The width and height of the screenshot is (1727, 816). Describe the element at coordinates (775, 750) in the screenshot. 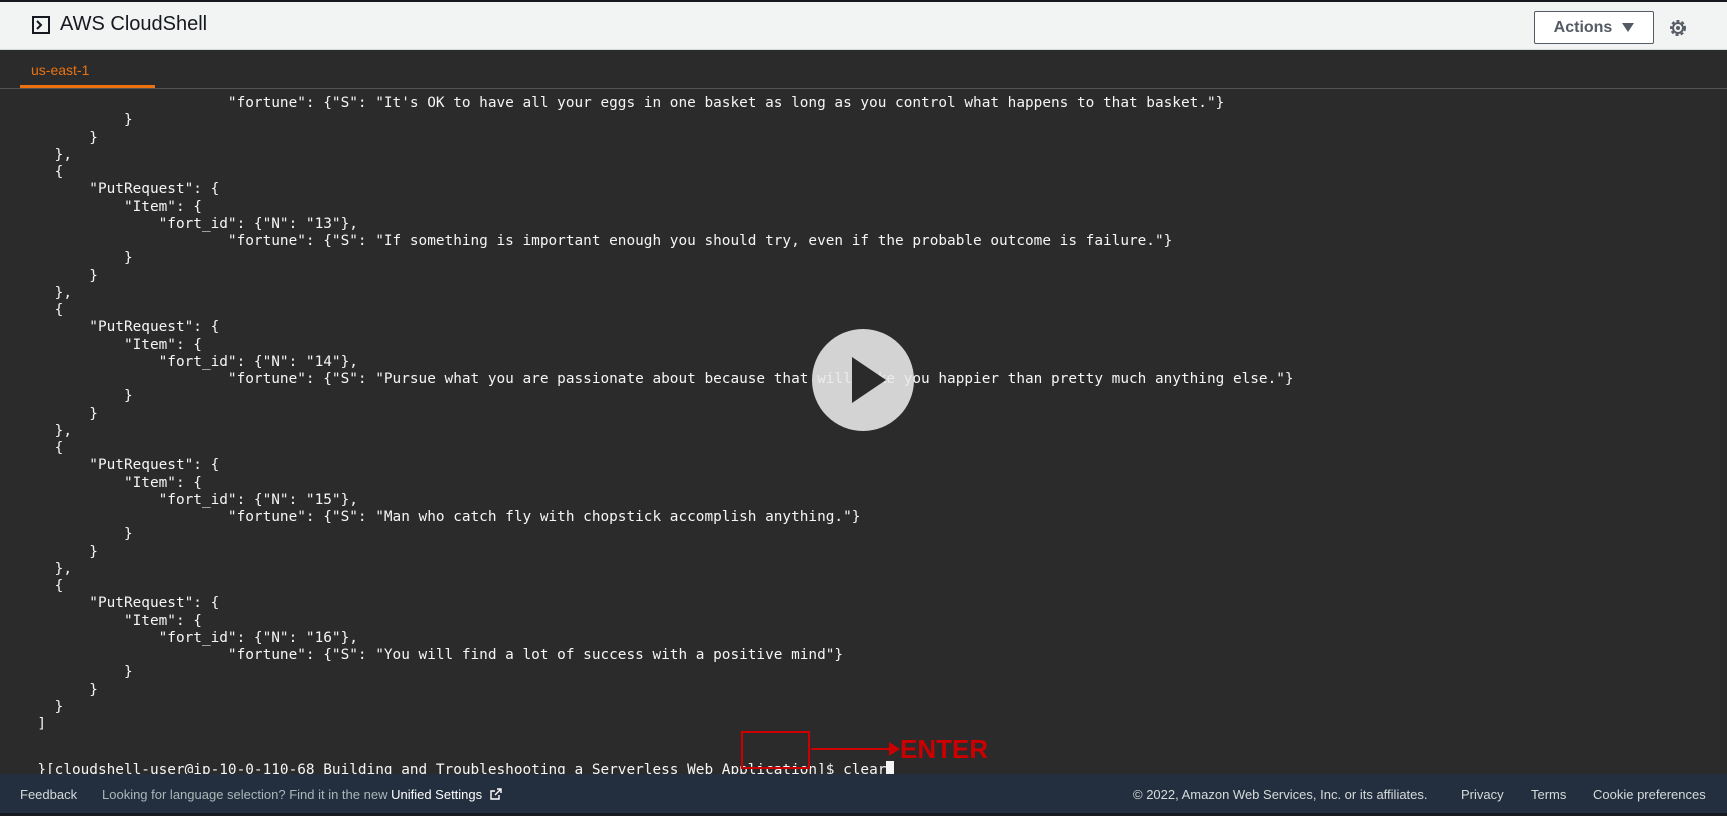

I see `highlight-box` at that location.